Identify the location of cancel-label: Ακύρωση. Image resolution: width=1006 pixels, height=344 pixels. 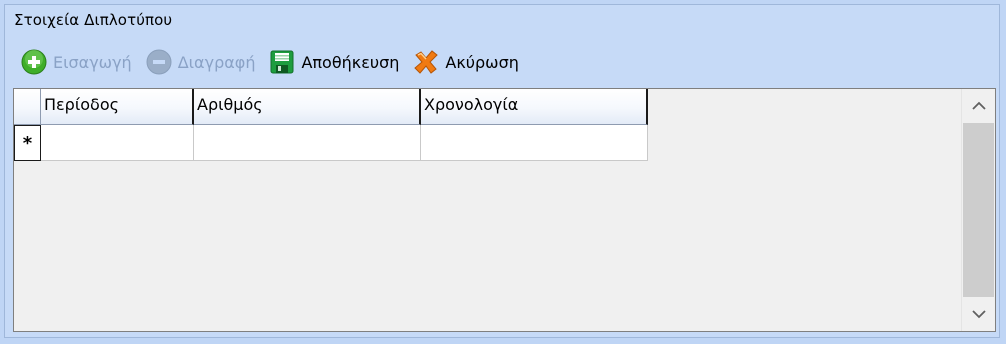
(482, 62).